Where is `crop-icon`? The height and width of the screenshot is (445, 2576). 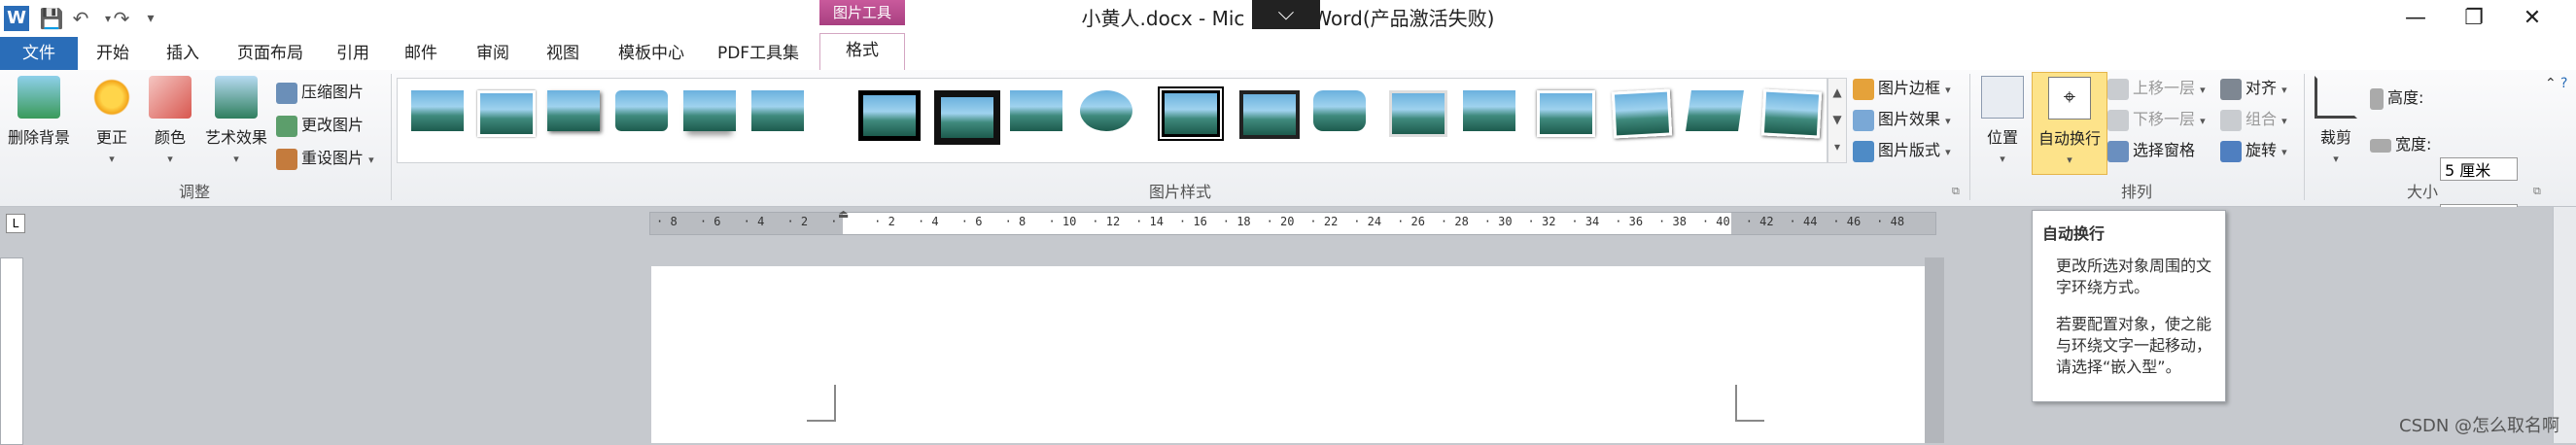
crop-icon is located at coordinates (2336, 97).